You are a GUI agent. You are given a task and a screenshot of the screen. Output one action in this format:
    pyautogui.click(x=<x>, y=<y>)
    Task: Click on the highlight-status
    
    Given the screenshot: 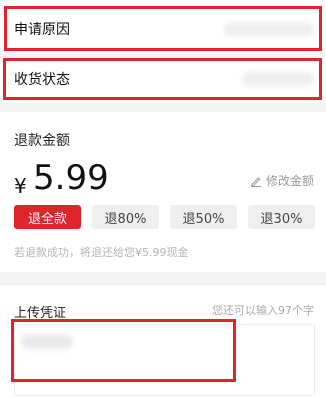 What is the action you would take?
    pyautogui.click(x=162, y=79)
    